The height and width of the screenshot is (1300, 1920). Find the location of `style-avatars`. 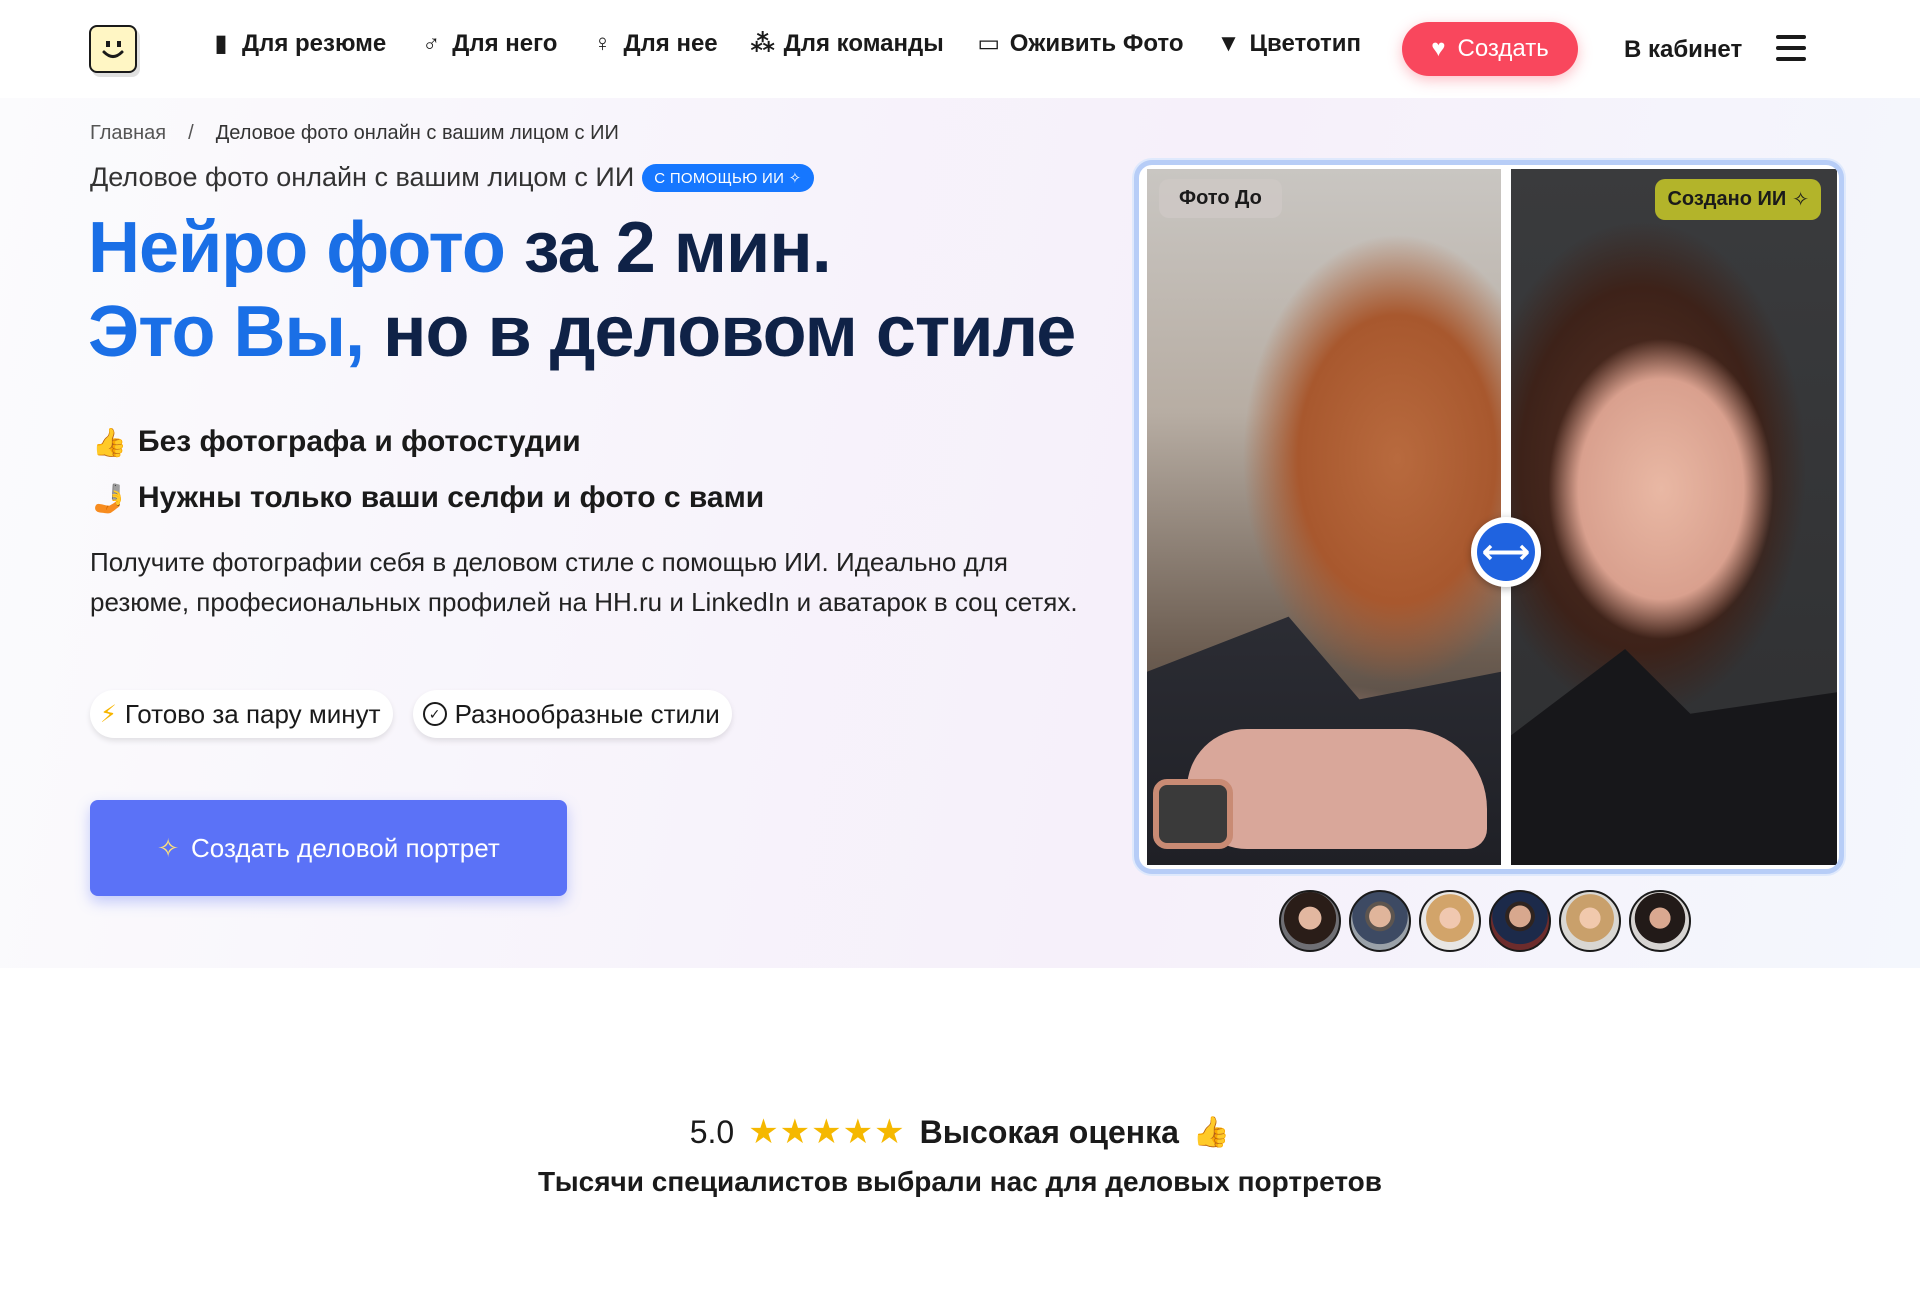

style-avatars is located at coordinates (1485, 921).